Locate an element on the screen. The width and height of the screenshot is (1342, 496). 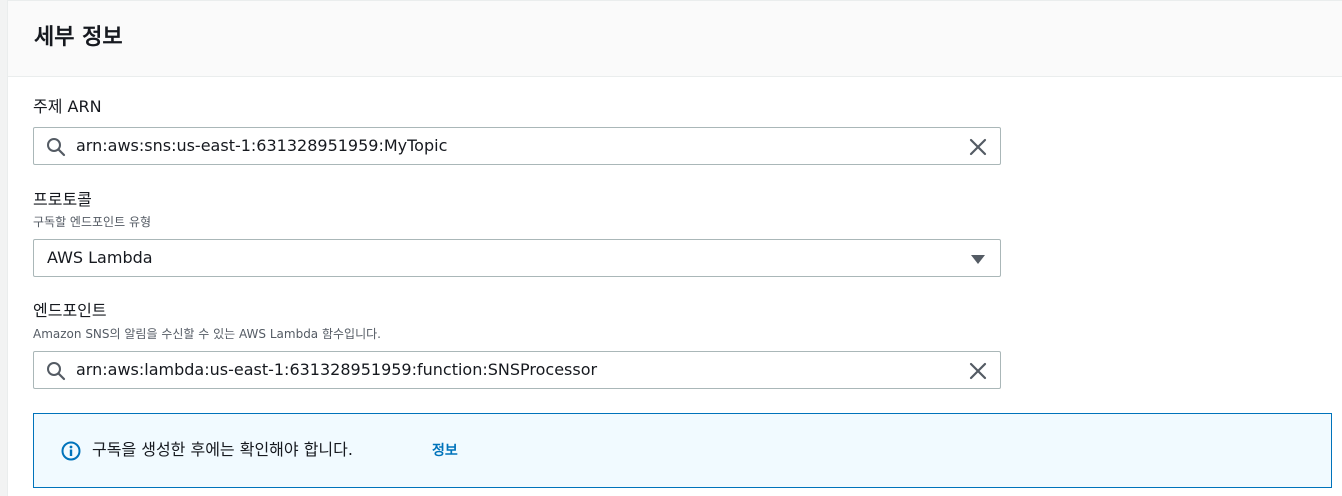
protocol-label: 프로토콜 is located at coordinates (62, 199).